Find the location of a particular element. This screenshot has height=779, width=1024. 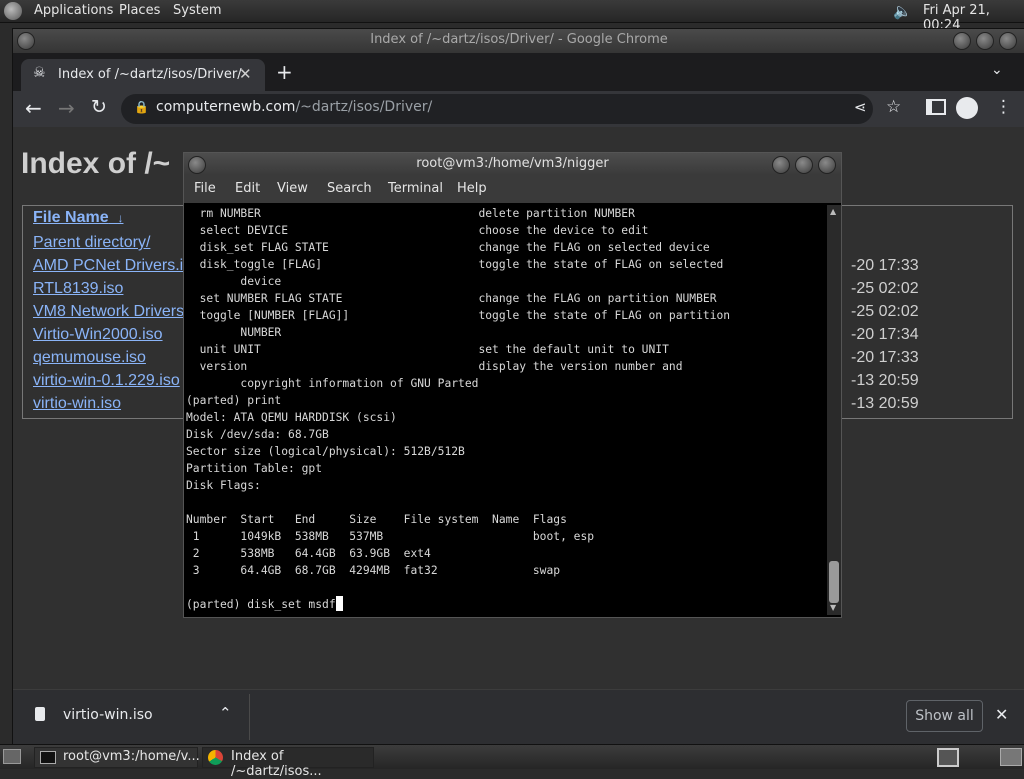

download-file-name: virtio-win.iso is located at coordinates (108, 715).